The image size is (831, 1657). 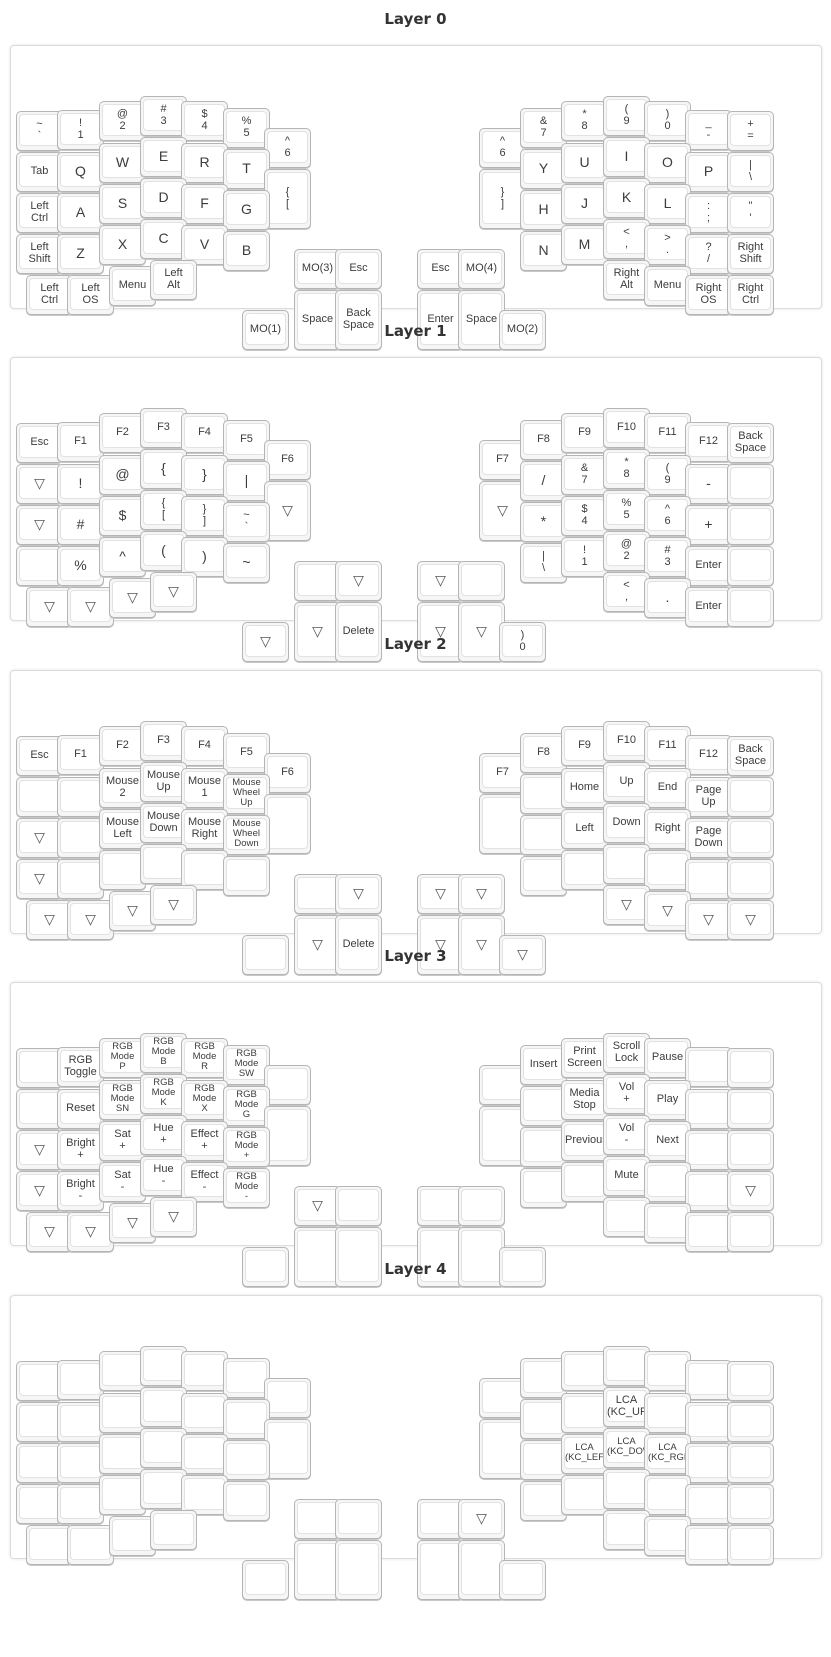 What do you see at coordinates (626, 280) in the screenshot?
I see `key-right-alt: Right Alt` at bounding box center [626, 280].